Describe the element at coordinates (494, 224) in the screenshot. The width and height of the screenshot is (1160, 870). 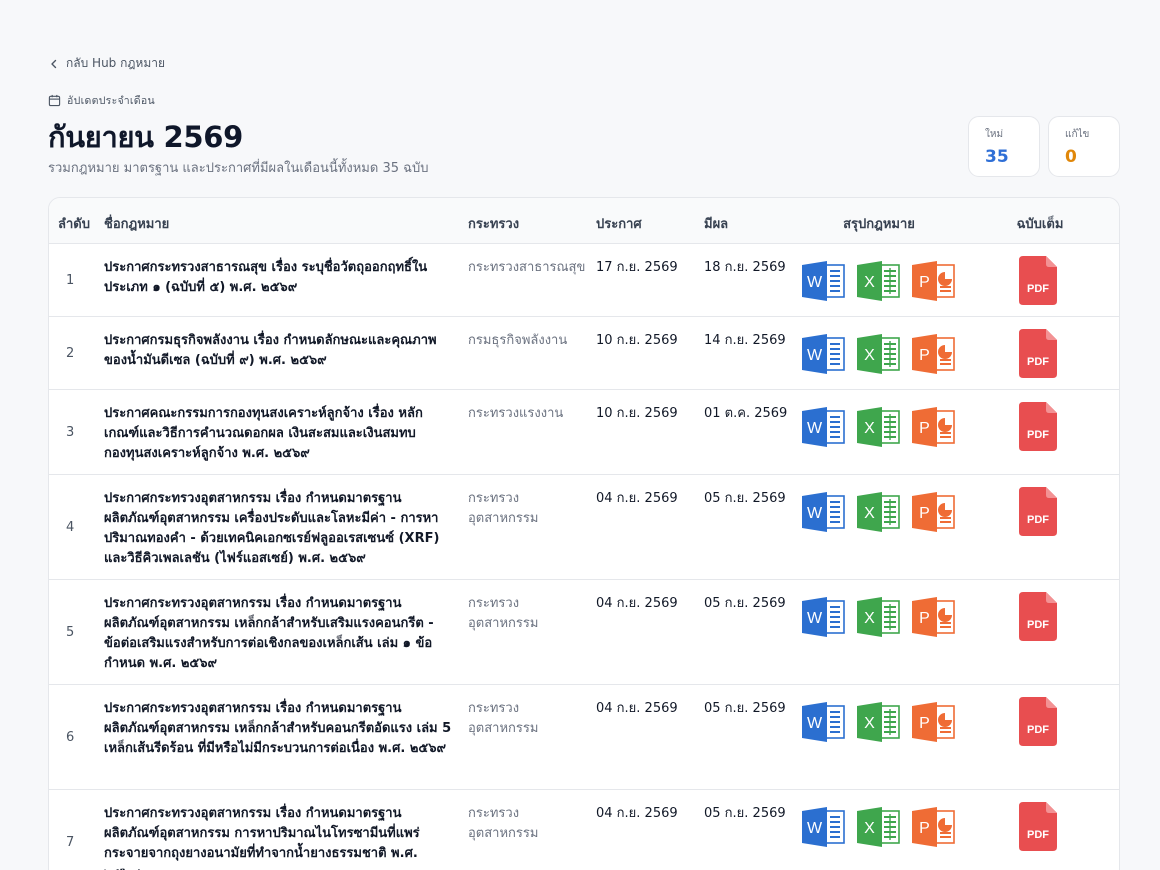
I see `col-header-ministry: กระทรวง` at that location.